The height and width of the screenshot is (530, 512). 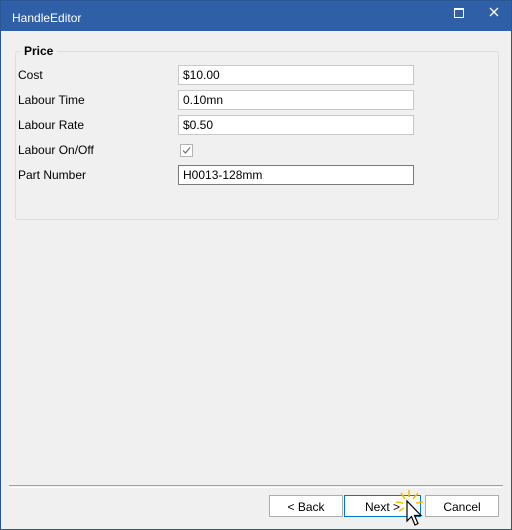 I want to click on title-bar: HandleEditor, so click(x=256, y=16).